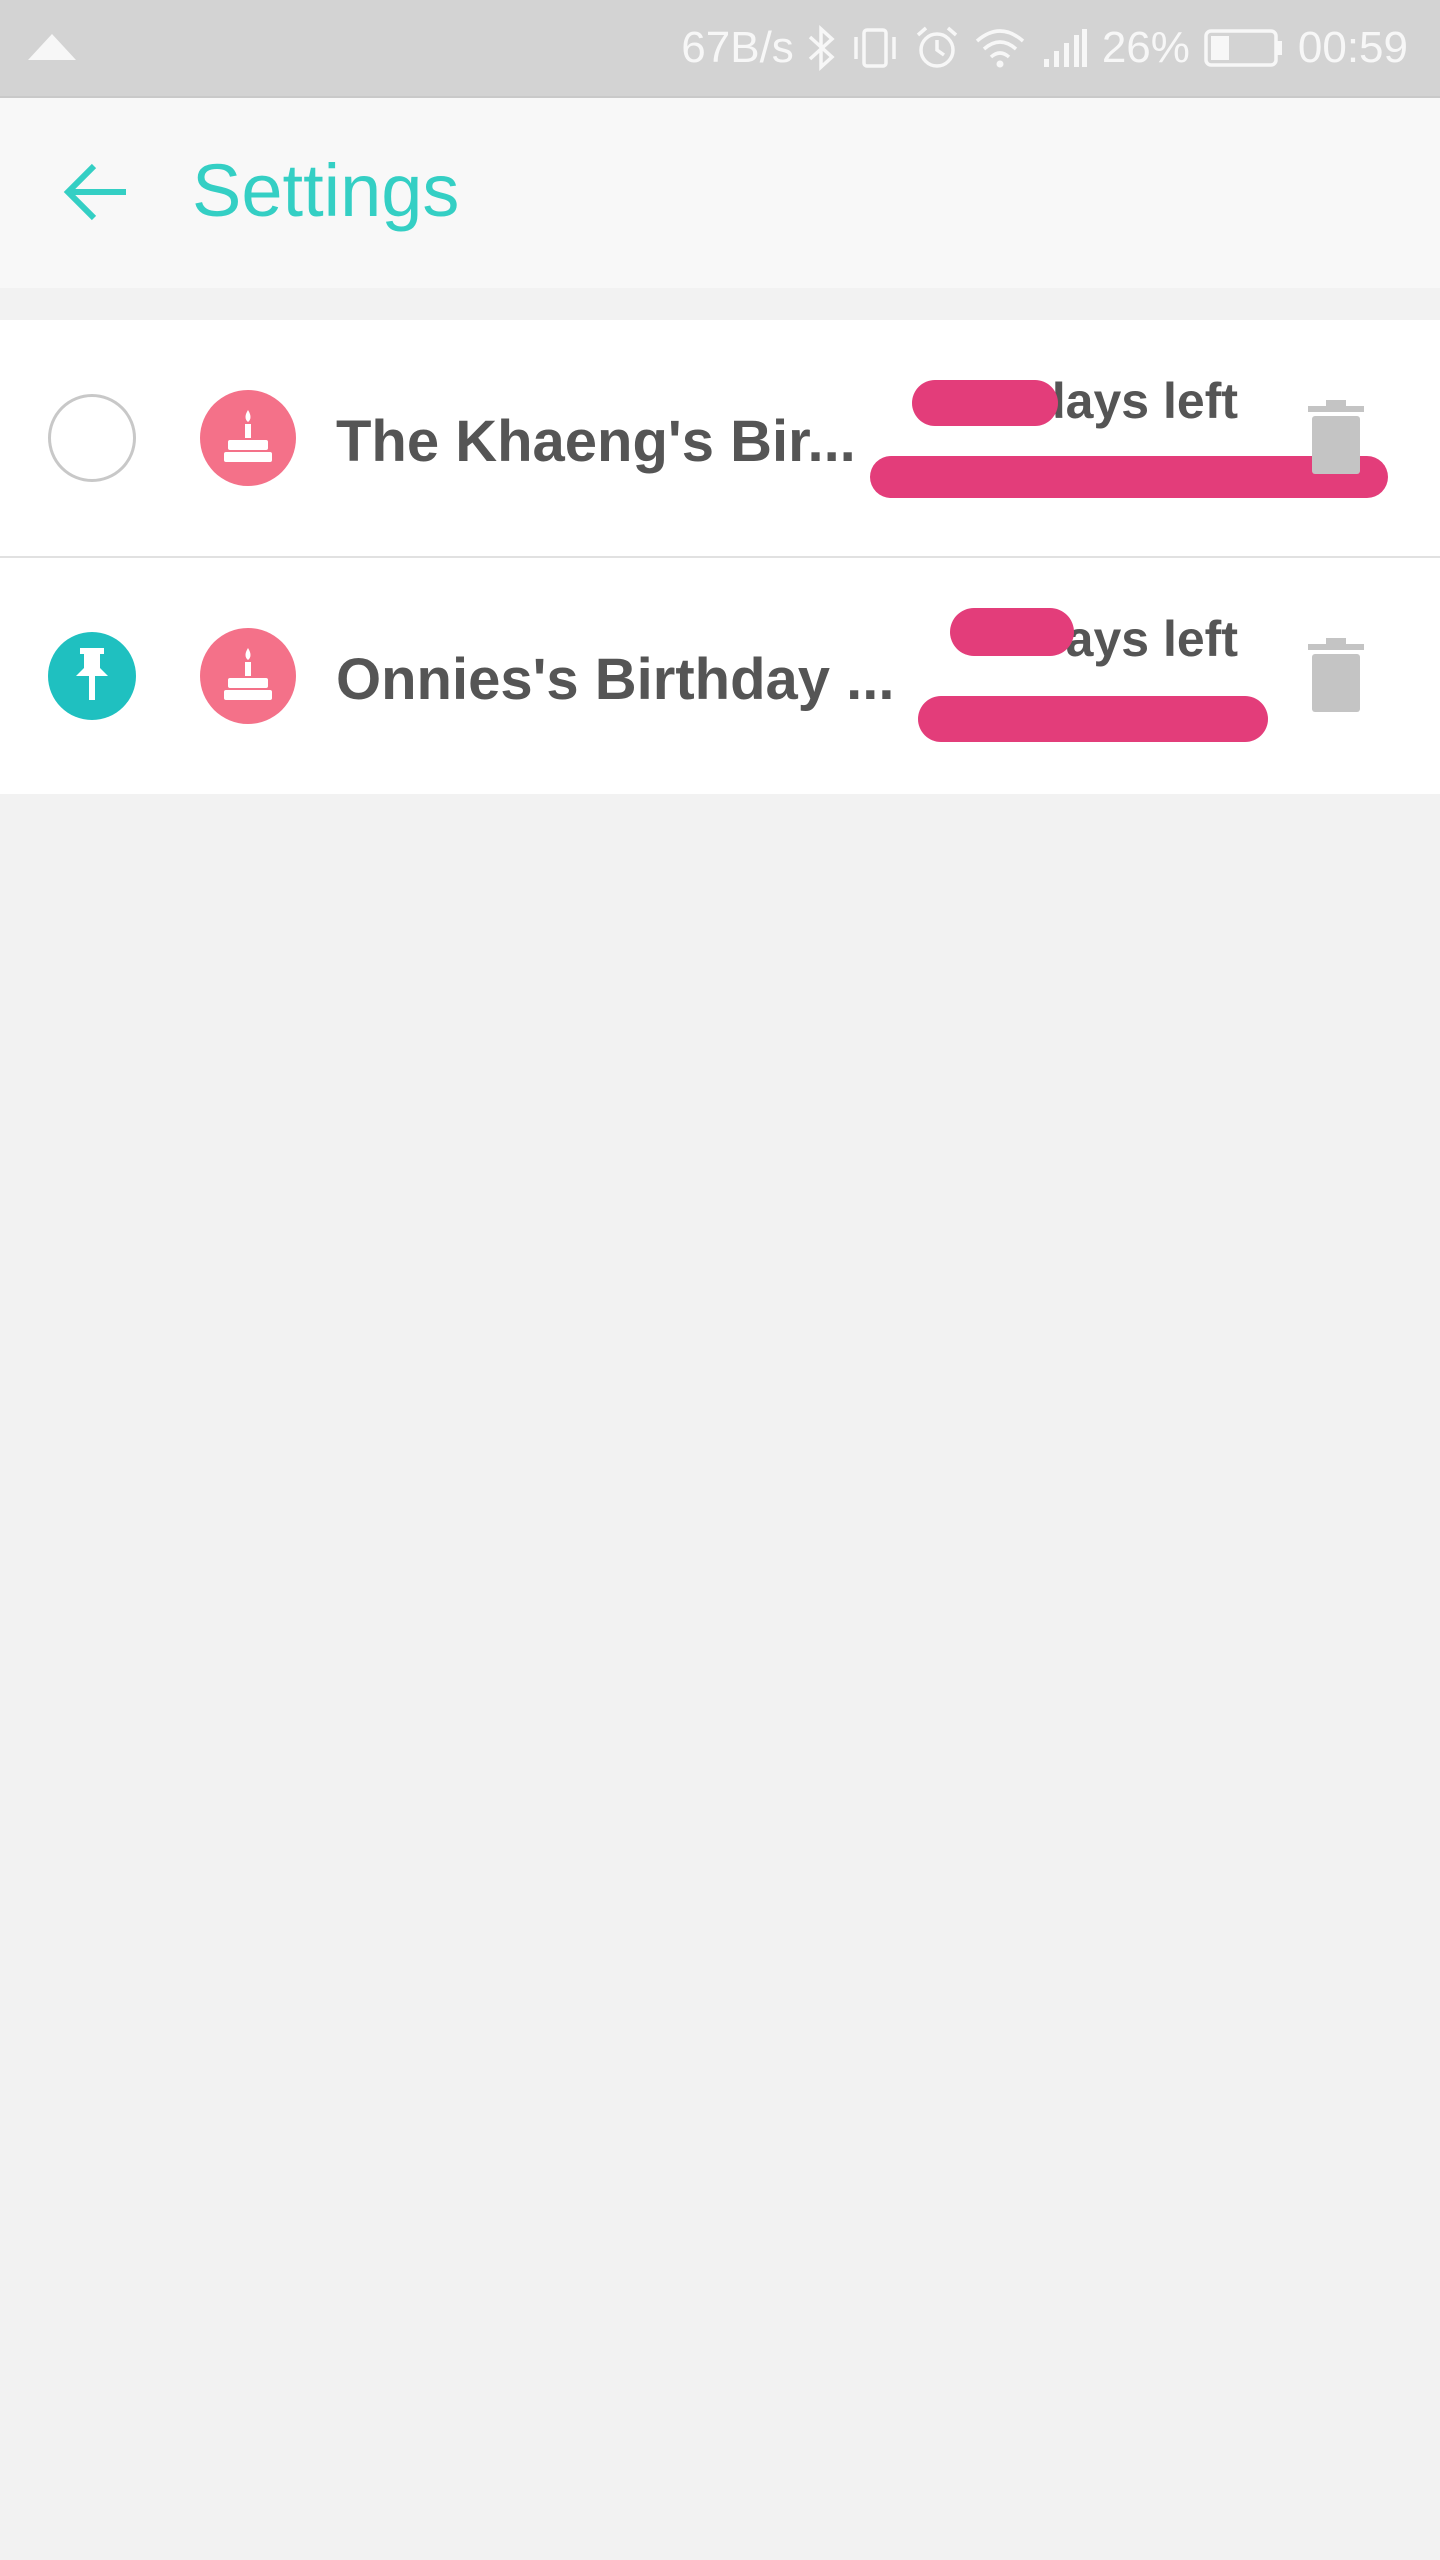 The height and width of the screenshot is (2560, 1440). Describe the element at coordinates (52, 49) in the screenshot. I see `notification-arrow-icon` at that location.